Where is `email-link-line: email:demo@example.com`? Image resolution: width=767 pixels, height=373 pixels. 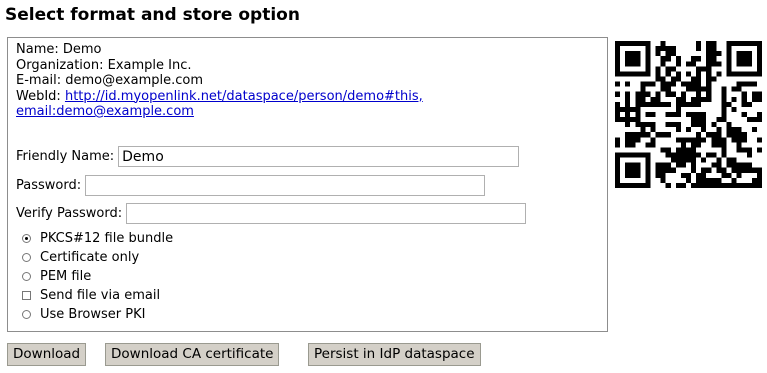
email-link-line: email:demo@example.com is located at coordinates (219, 112).